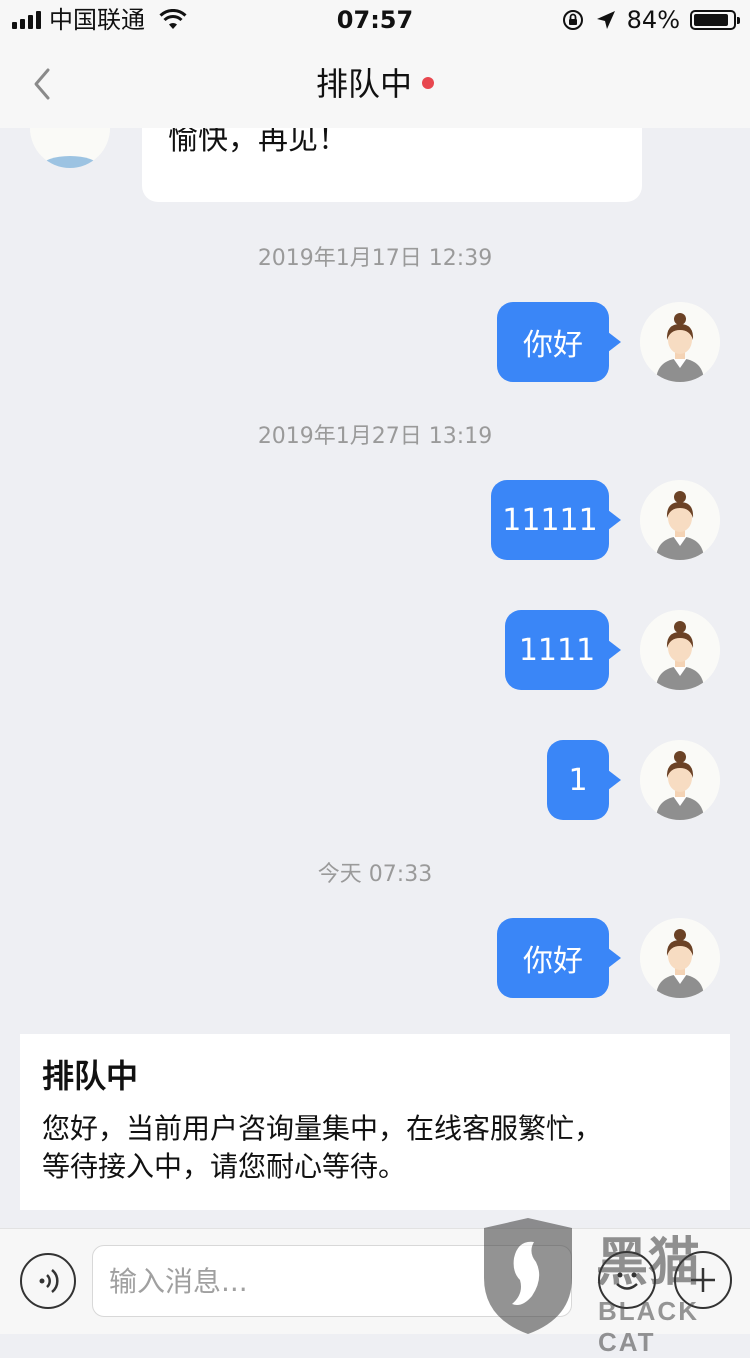 The height and width of the screenshot is (1358, 750). I want to click on timestamp: 2019年1月17日 12:39, so click(375, 258).